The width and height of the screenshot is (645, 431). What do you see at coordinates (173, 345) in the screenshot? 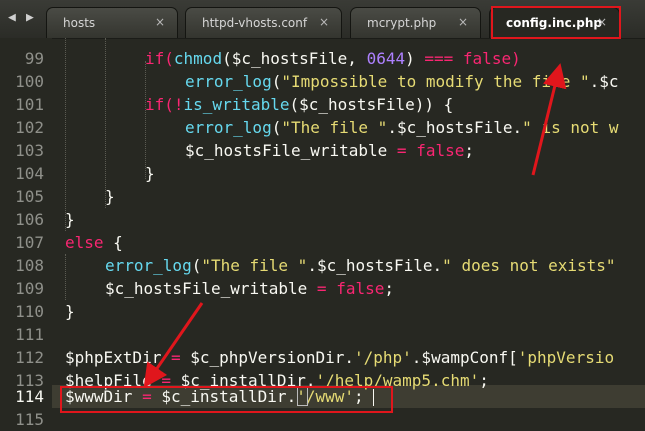
I see `arrow-to-line` at bounding box center [173, 345].